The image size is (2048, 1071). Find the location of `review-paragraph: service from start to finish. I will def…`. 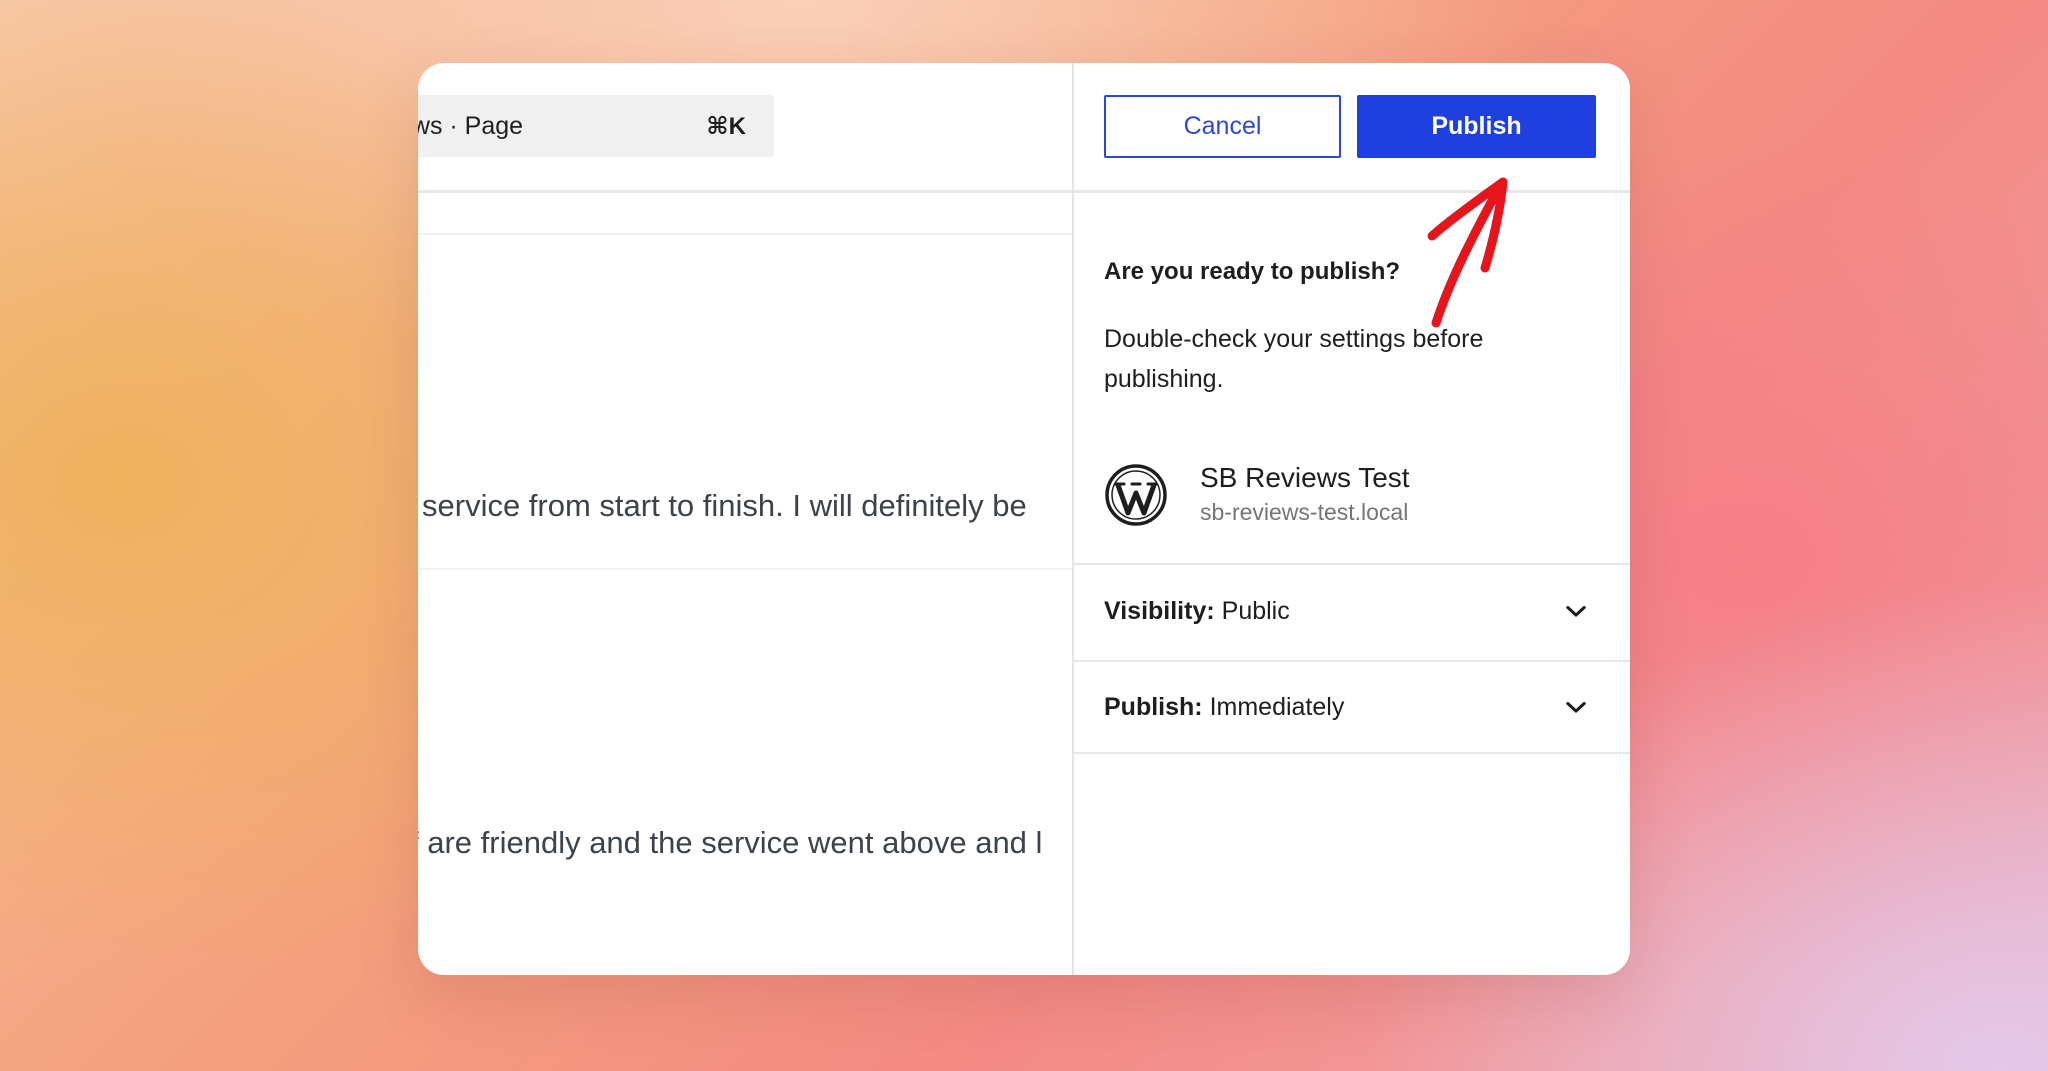

review-paragraph: service from start to finish. I will def… is located at coordinates (724, 506).